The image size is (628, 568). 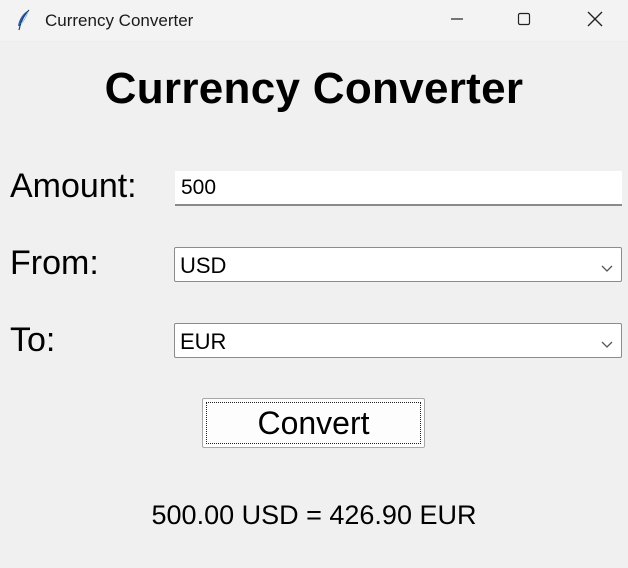 I want to click on to-currency-select: EUR, so click(x=398, y=340).